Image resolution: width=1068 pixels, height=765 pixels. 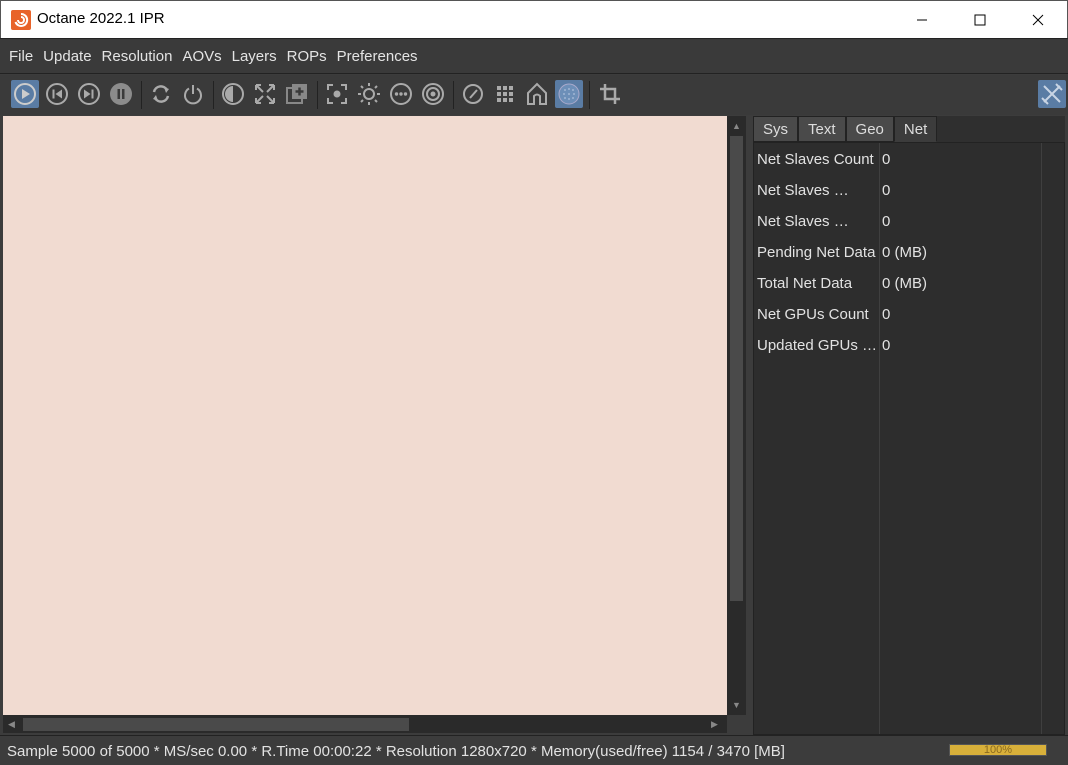 I want to click on menu-rops: ROPs, so click(x=307, y=56).